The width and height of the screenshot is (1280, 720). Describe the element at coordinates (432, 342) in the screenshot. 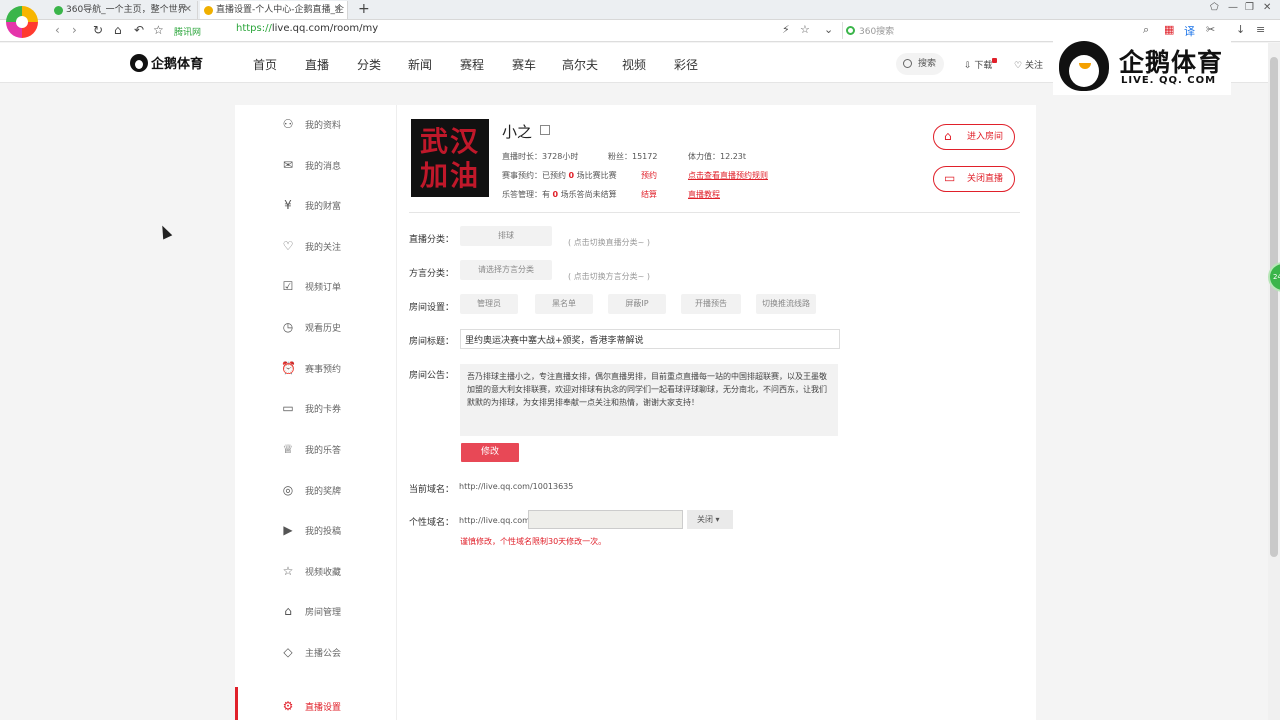

I see `room-title-label: 房间标题：` at that location.